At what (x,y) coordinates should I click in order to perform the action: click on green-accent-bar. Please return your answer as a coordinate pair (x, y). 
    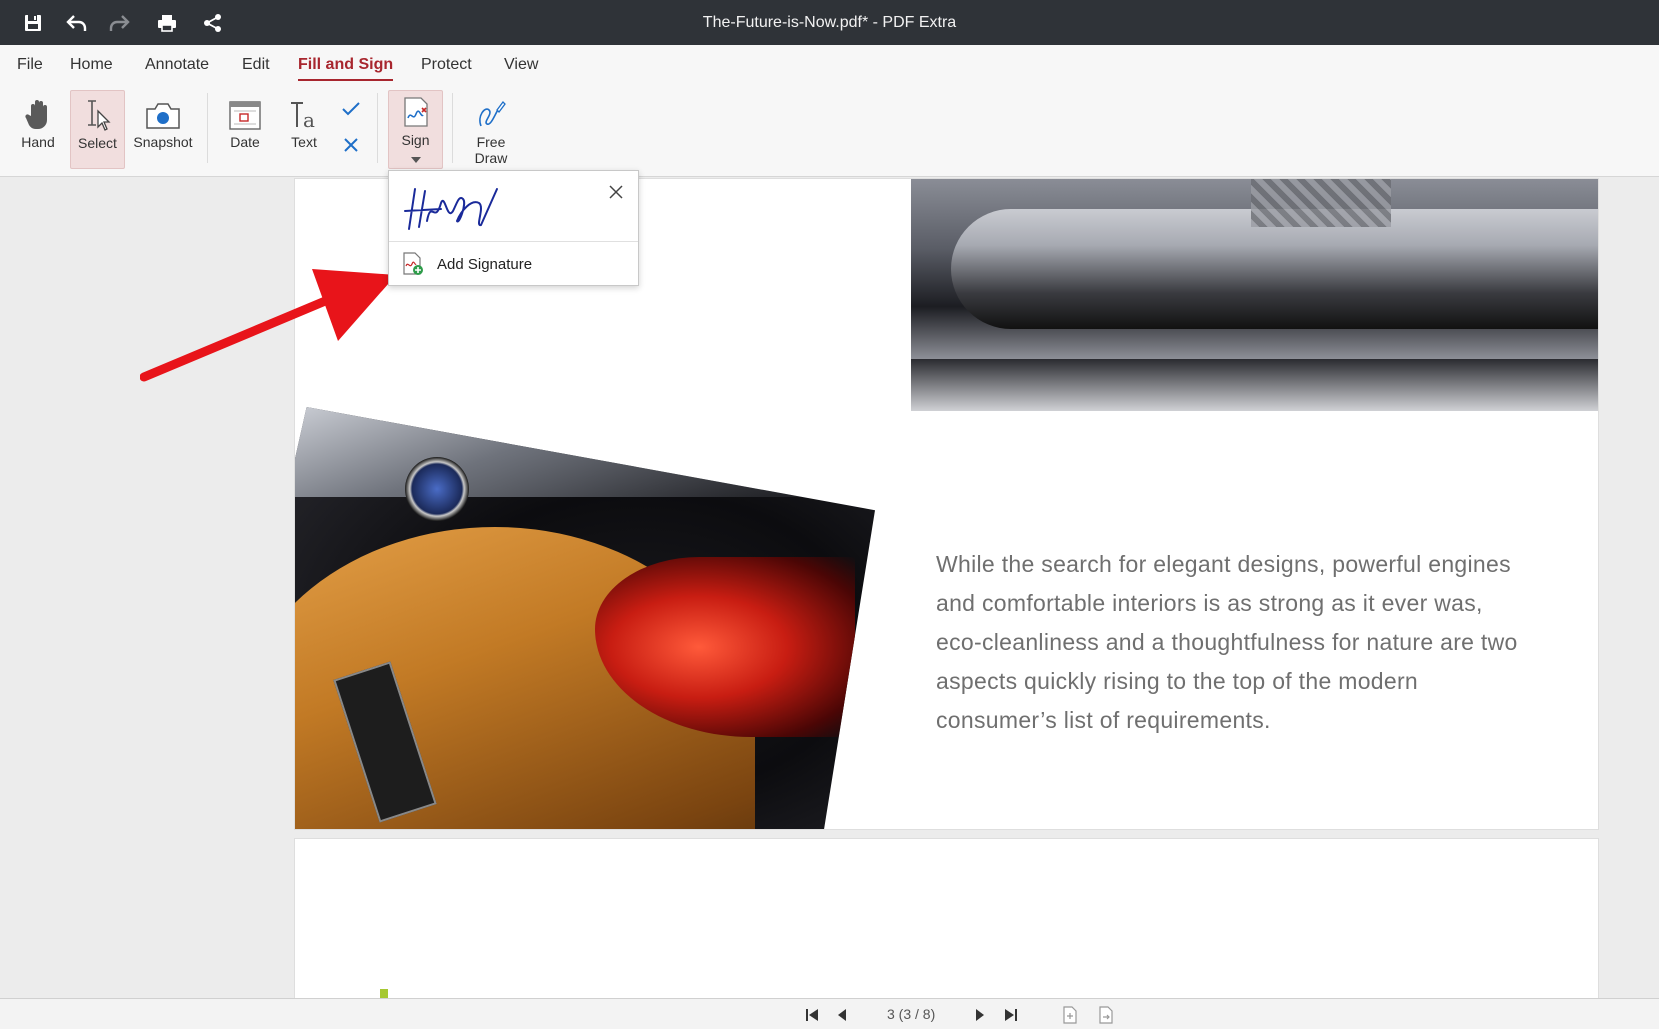
    Looking at the image, I should click on (384, 993).